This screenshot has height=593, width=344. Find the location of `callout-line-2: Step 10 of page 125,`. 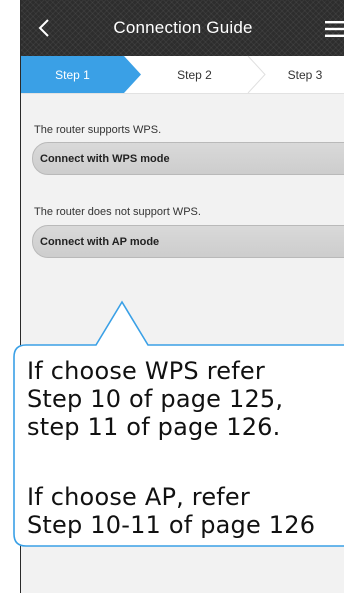

callout-line-2: Step 10 of page 125, is located at coordinates (155, 399).